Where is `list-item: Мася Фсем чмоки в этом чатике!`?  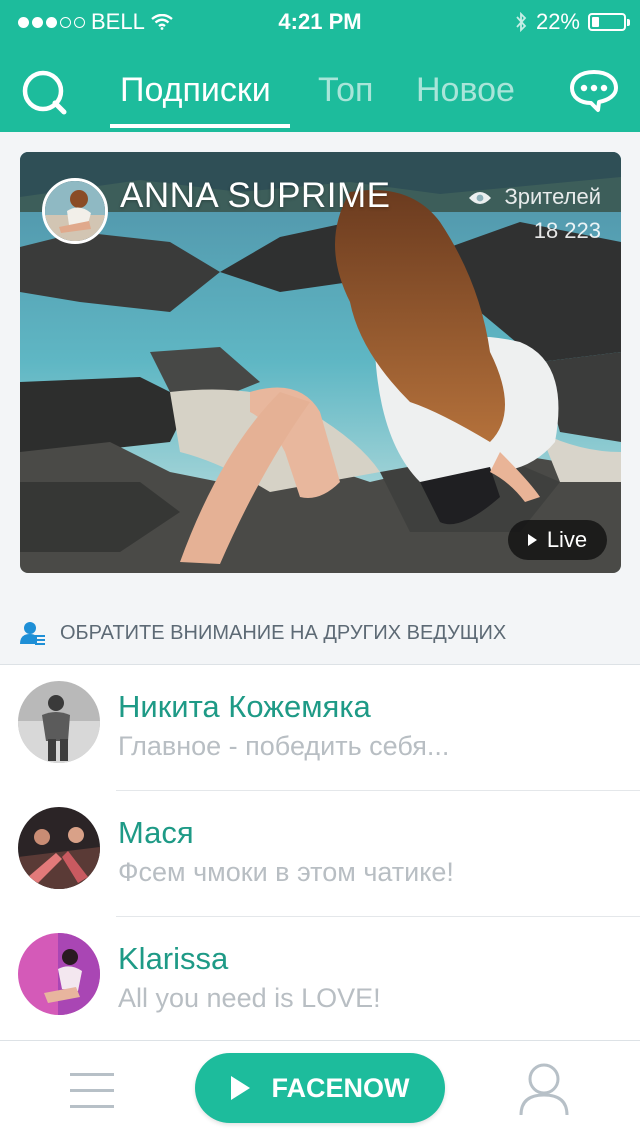
list-item: Мася Фсем чмоки в этом чатике! is located at coordinates (320, 854).